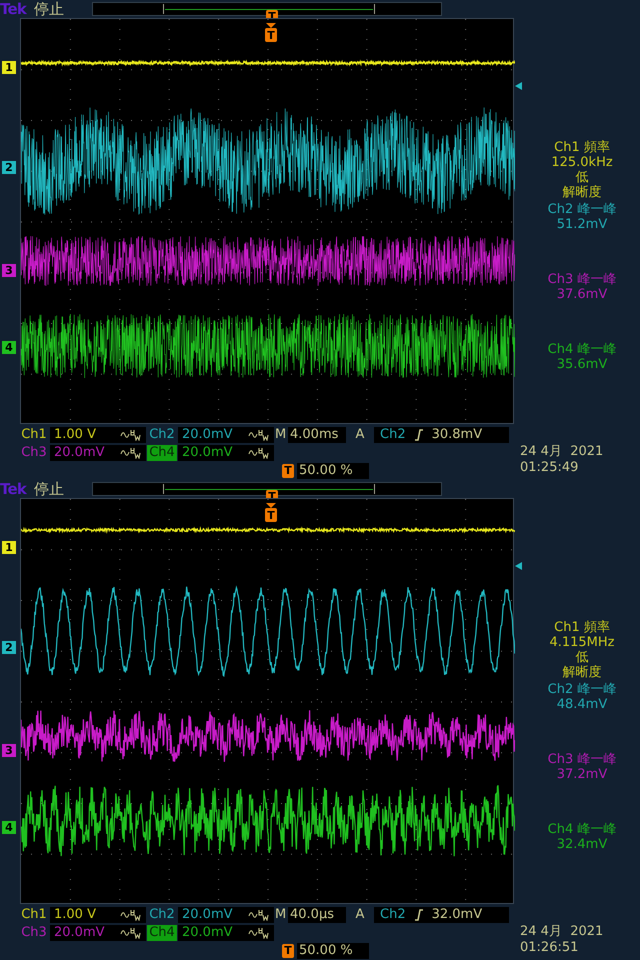 The image size is (640, 960). Describe the element at coordinates (582, 704) in the screenshot. I see `measurement-readout: 48.4mV` at that location.